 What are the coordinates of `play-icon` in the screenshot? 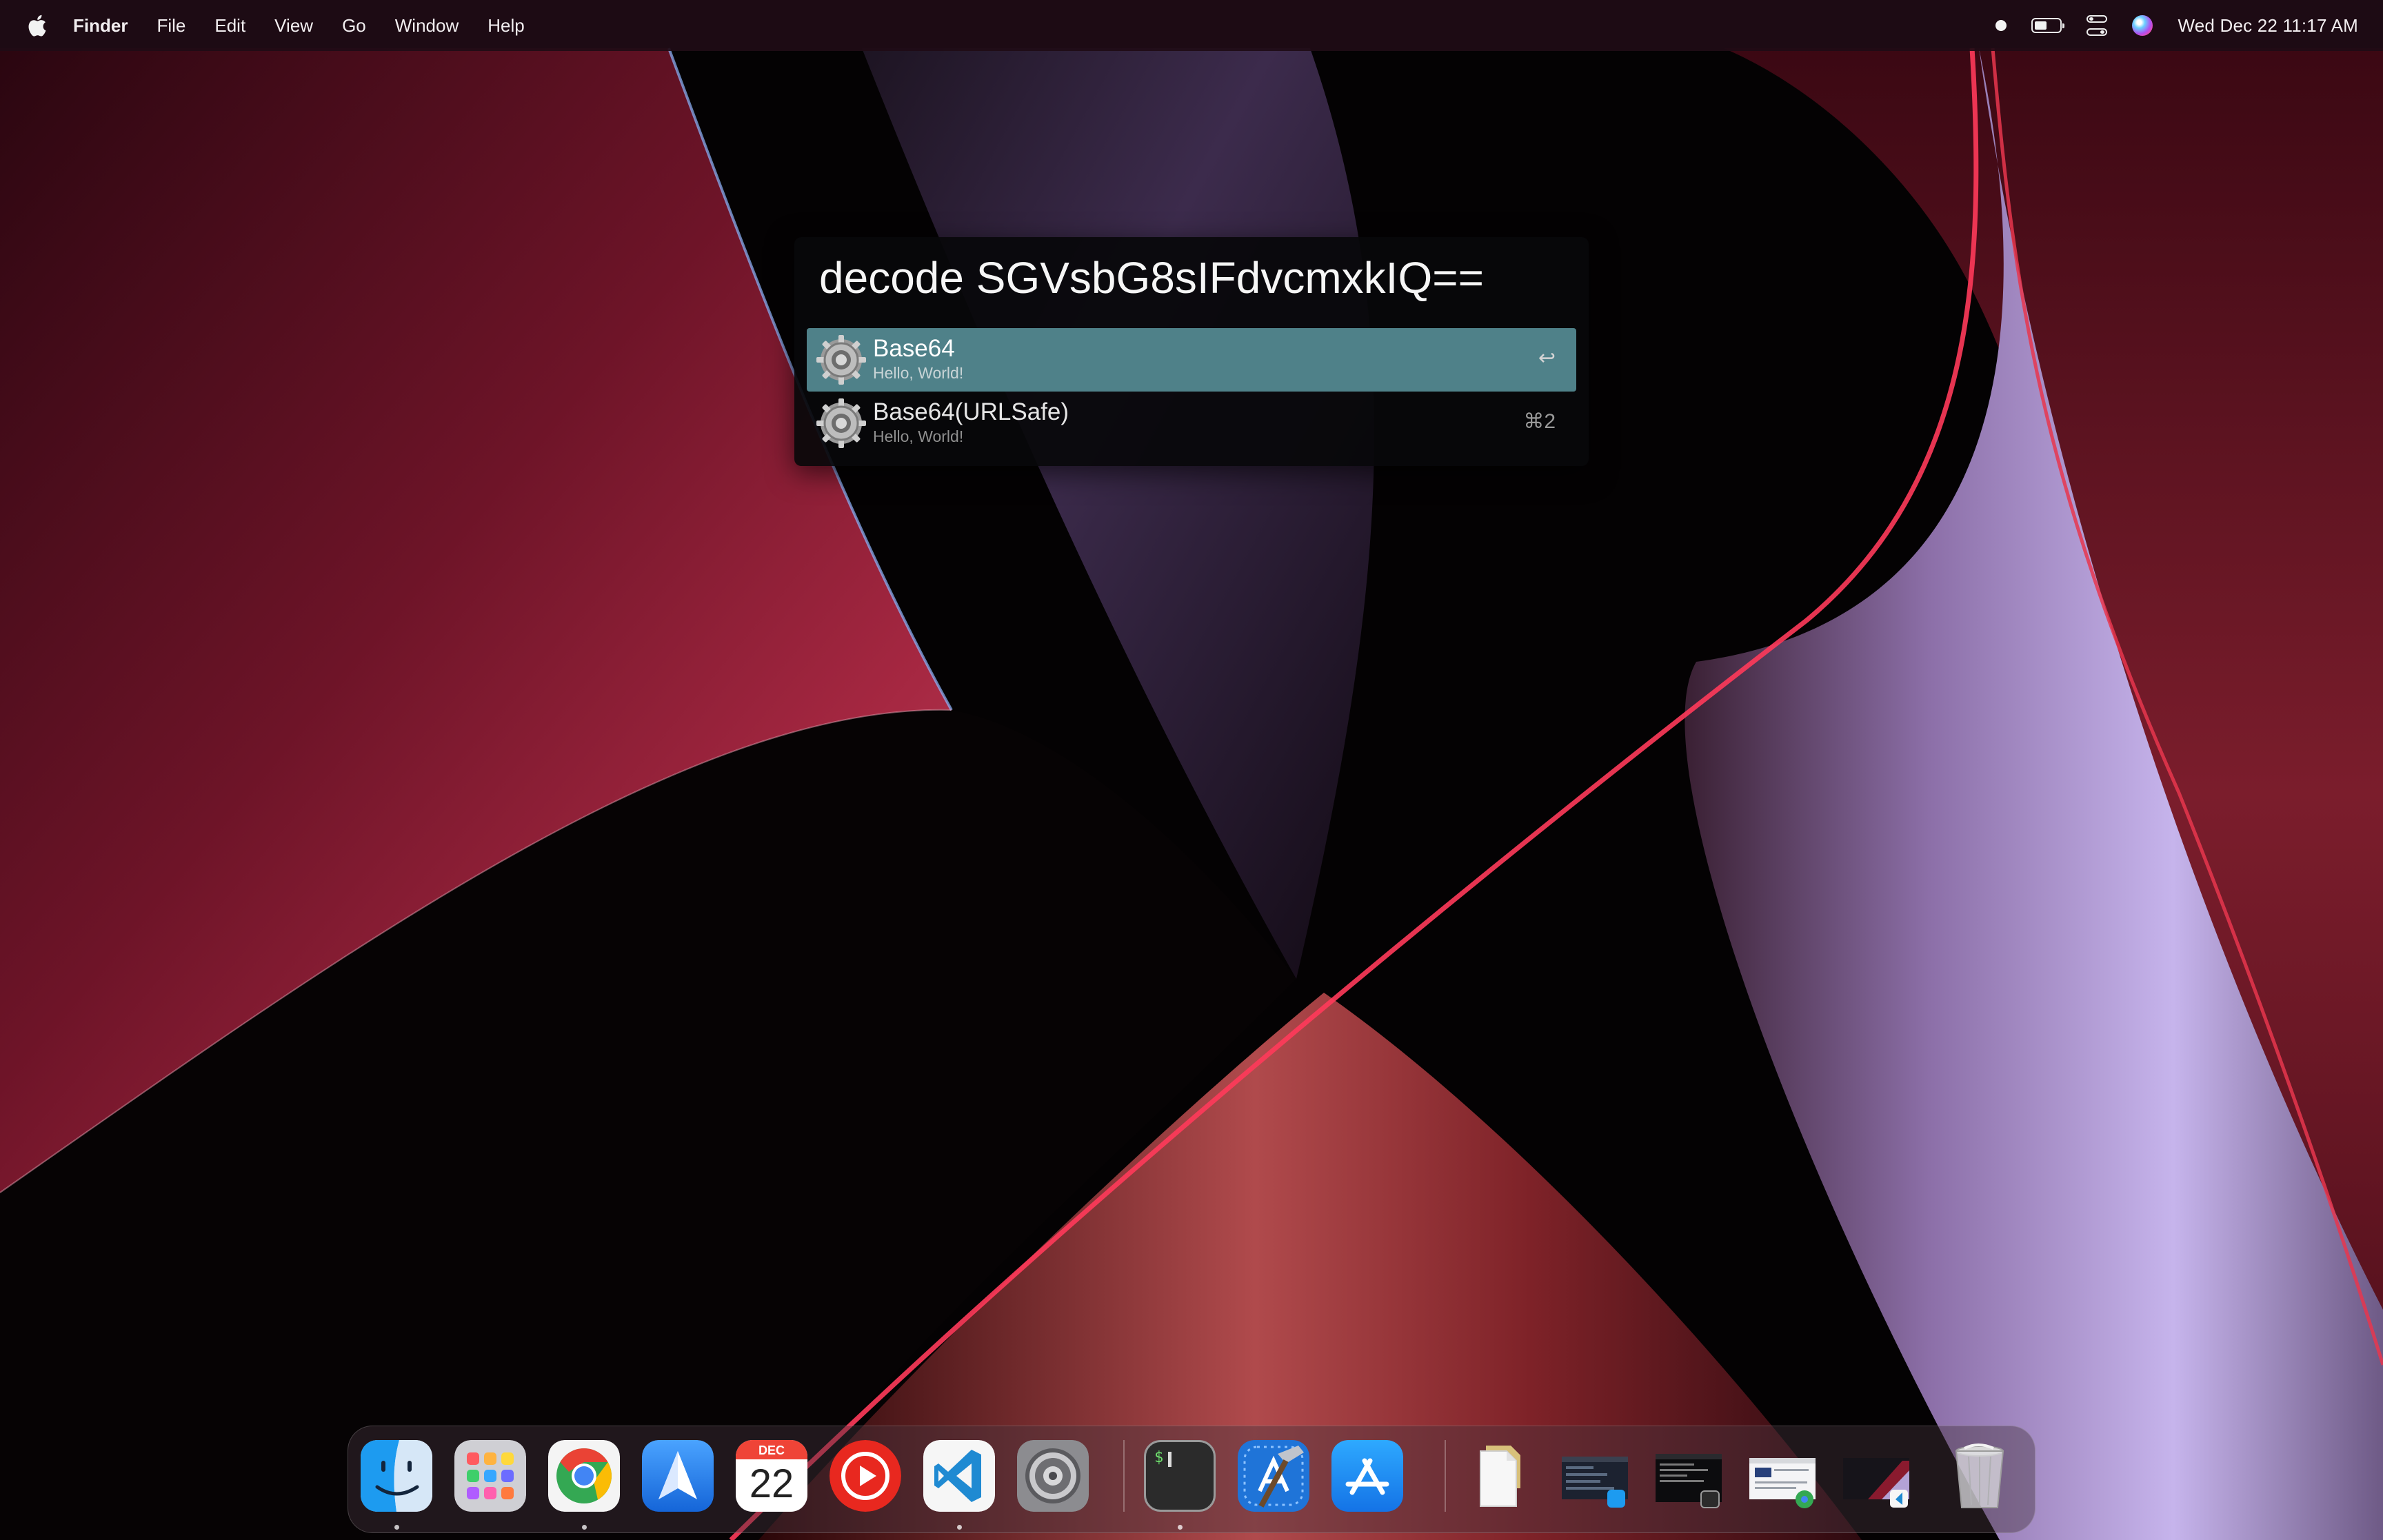 It's located at (865, 1476).